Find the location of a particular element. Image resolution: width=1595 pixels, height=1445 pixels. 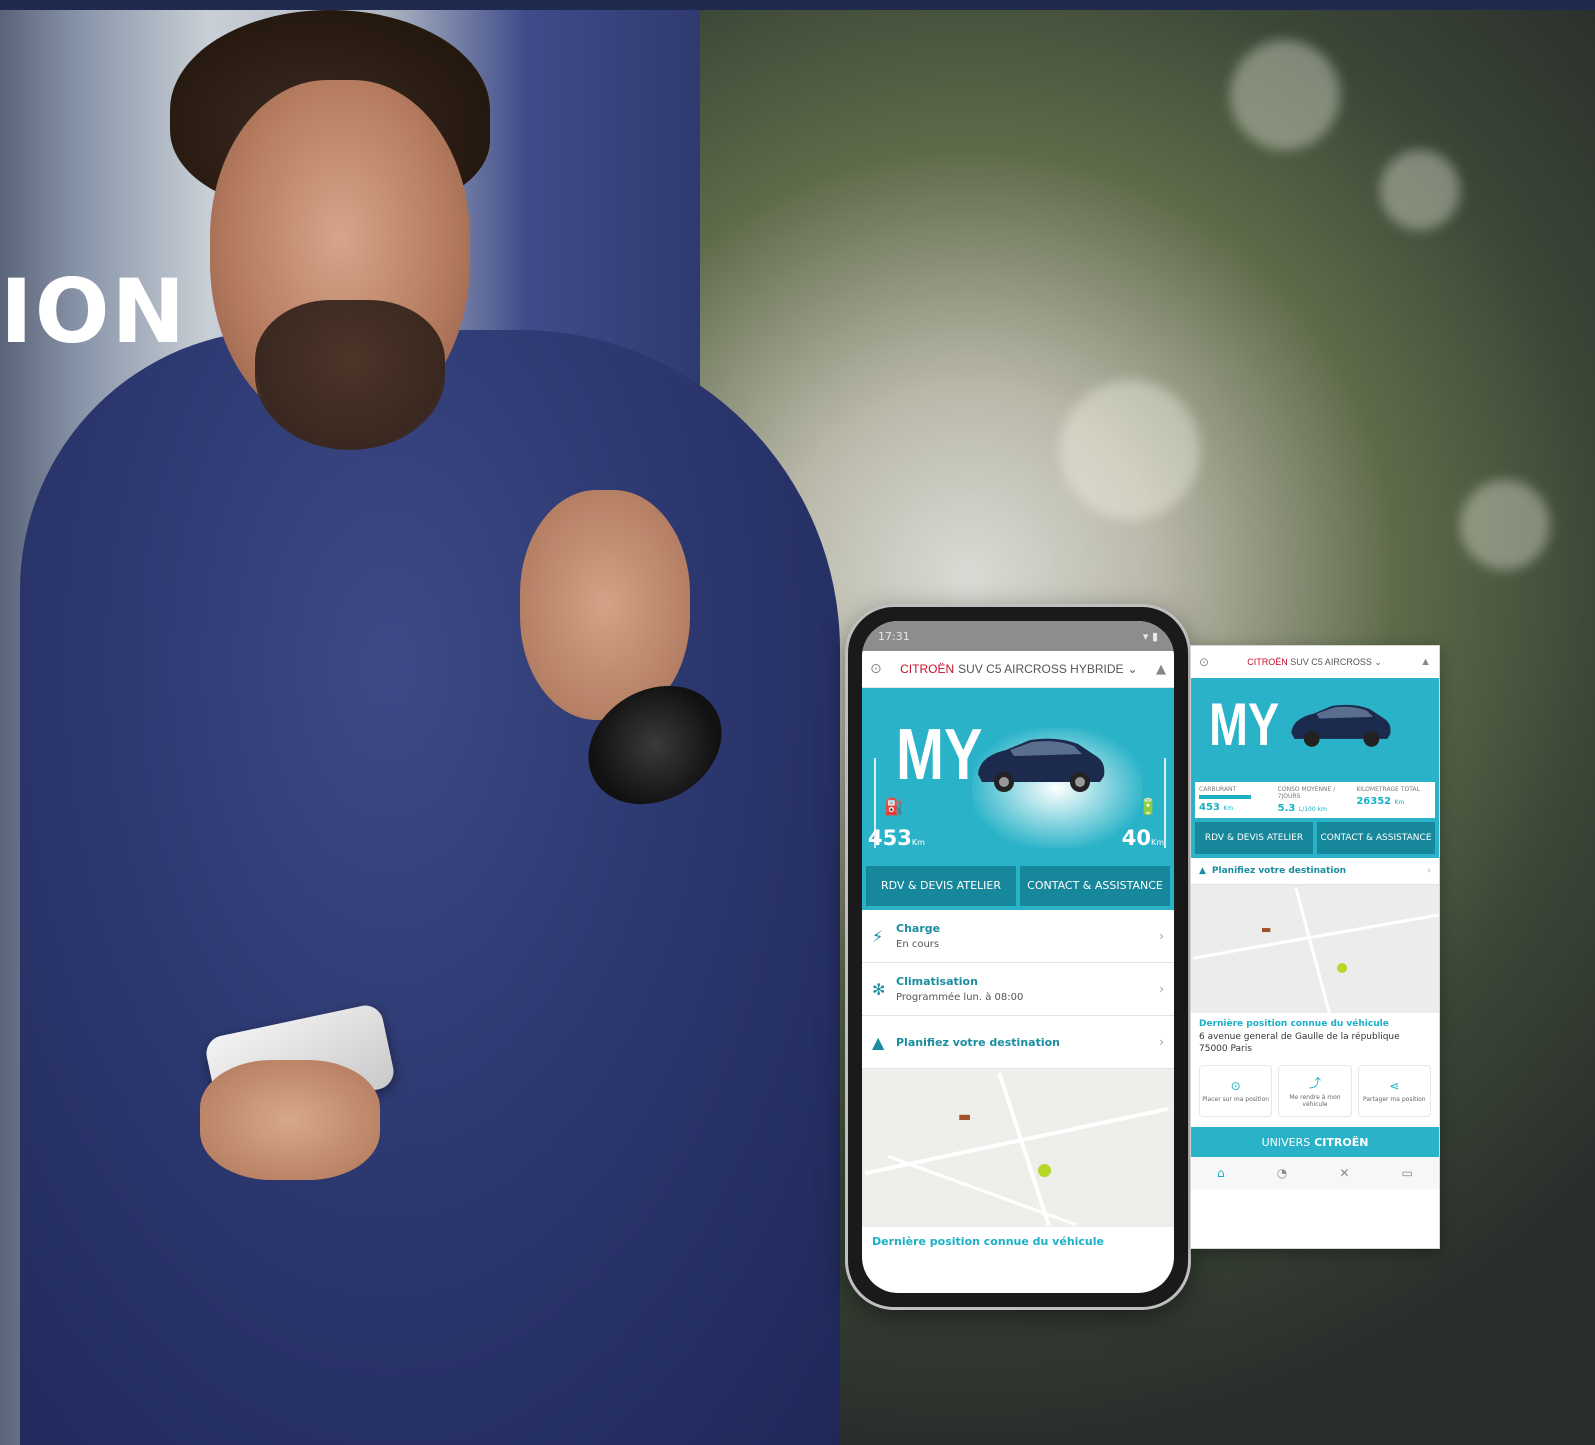

action-buttons: RDV & DEVIS ATELIER CONTACT & ASSISTANCE is located at coordinates (1315, 840).